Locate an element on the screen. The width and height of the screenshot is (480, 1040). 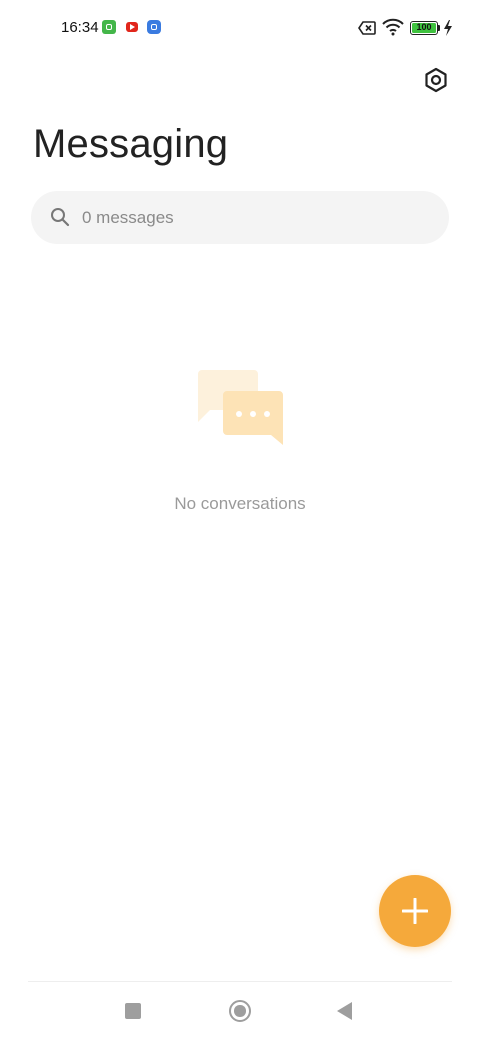
search-input is located at coordinates (252, 217).